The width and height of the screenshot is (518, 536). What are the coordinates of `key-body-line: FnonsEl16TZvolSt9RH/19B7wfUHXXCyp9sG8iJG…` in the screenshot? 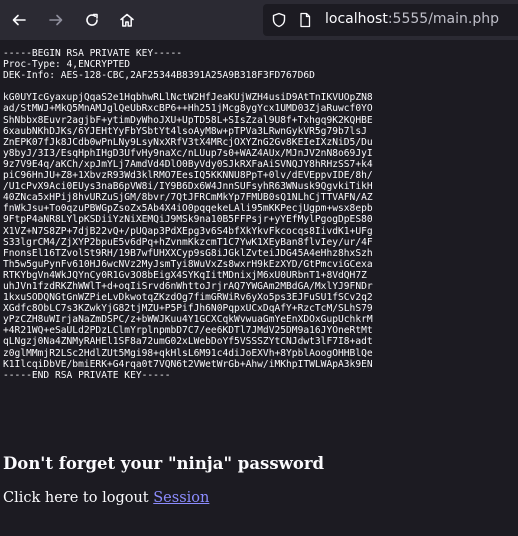 It's located at (188, 253).